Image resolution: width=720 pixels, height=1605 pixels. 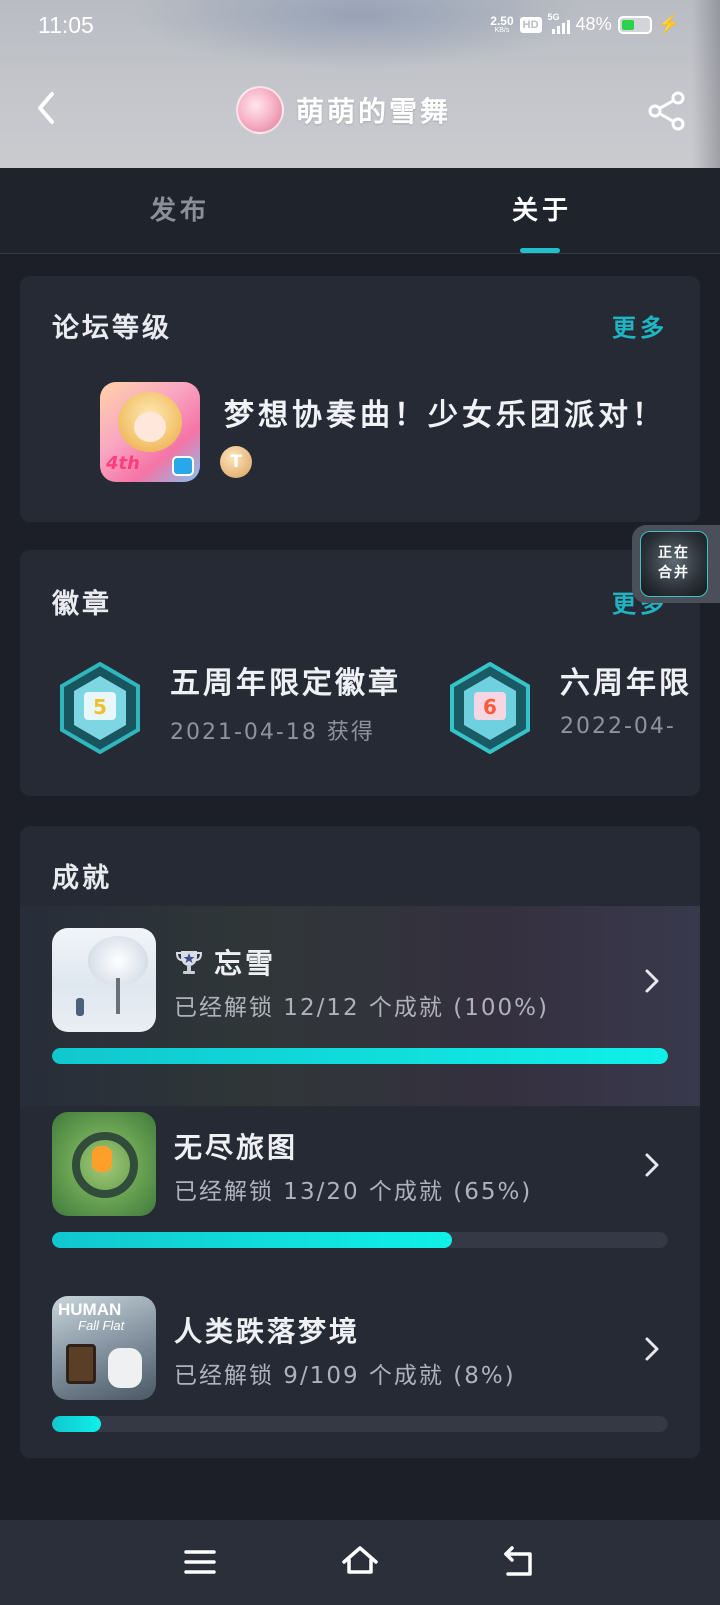 I want to click on hexagon-badge-icon: 6, so click(x=490, y=708).